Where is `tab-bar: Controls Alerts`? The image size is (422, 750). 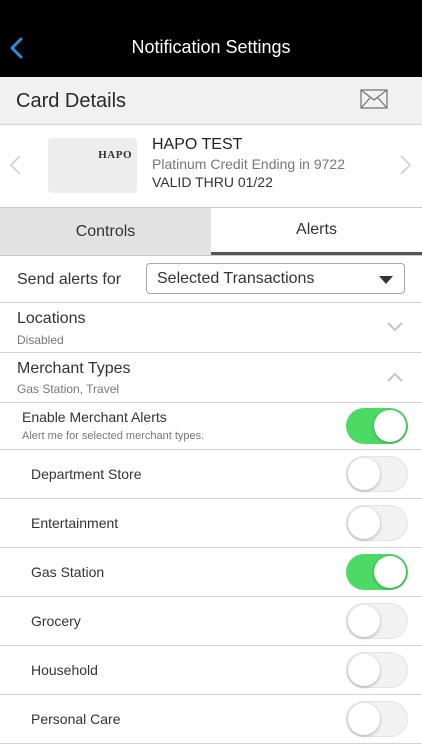 tab-bar: Controls Alerts is located at coordinates (211, 232).